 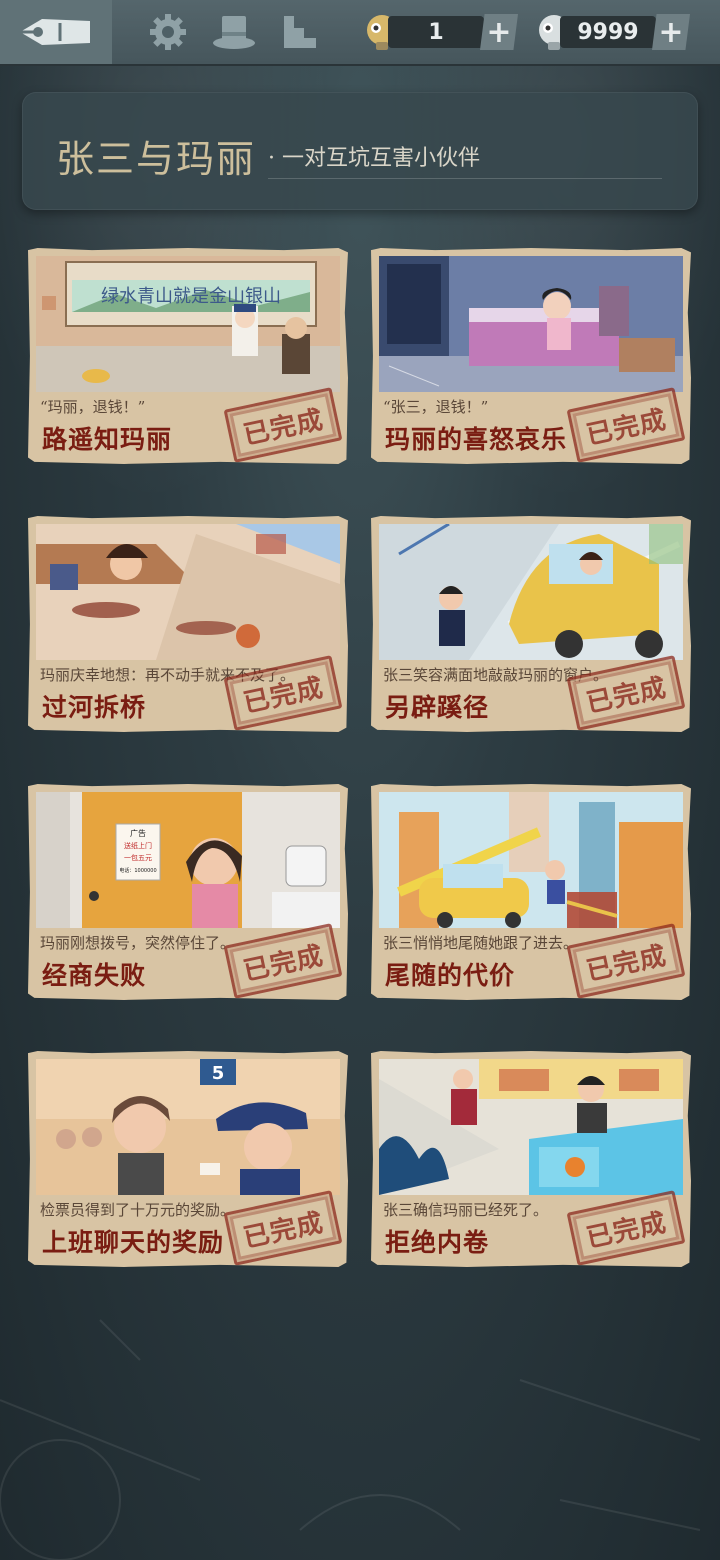 What do you see at coordinates (671, 32) in the screenshot?
I see `add-coin-button: +` at bounding box center [671, 32].